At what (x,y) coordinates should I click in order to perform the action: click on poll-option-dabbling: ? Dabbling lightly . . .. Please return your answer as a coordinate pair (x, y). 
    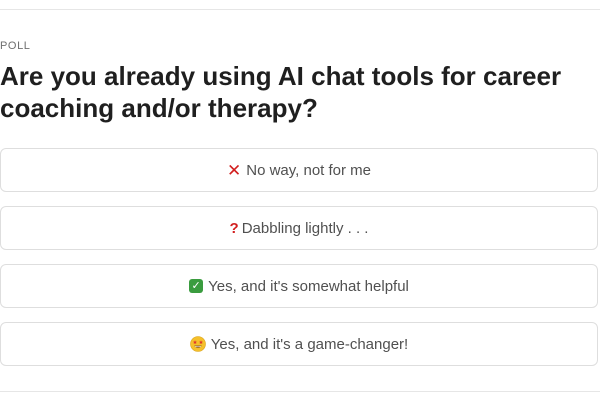
    Looking at the image, I should click on (299, 228).